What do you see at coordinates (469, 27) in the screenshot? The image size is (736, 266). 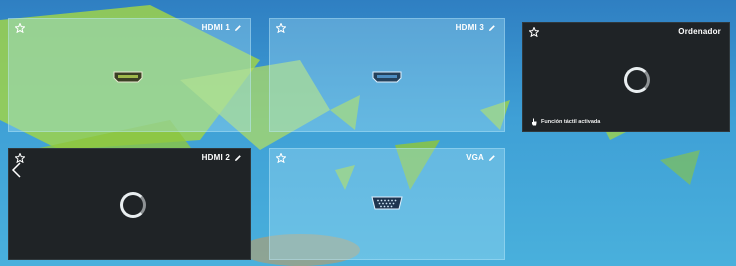 I see `source-label: HDMI 3` at bounding box center [469, 27].